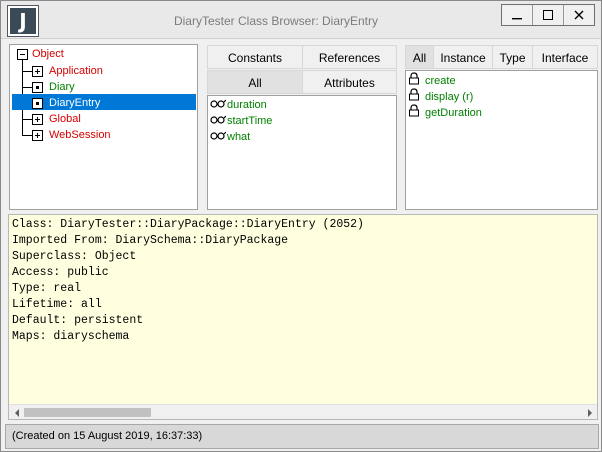 The image size is (602, 452). I want to click on tree-node-diaryentry: DiaryEntry, so click(103, 103).